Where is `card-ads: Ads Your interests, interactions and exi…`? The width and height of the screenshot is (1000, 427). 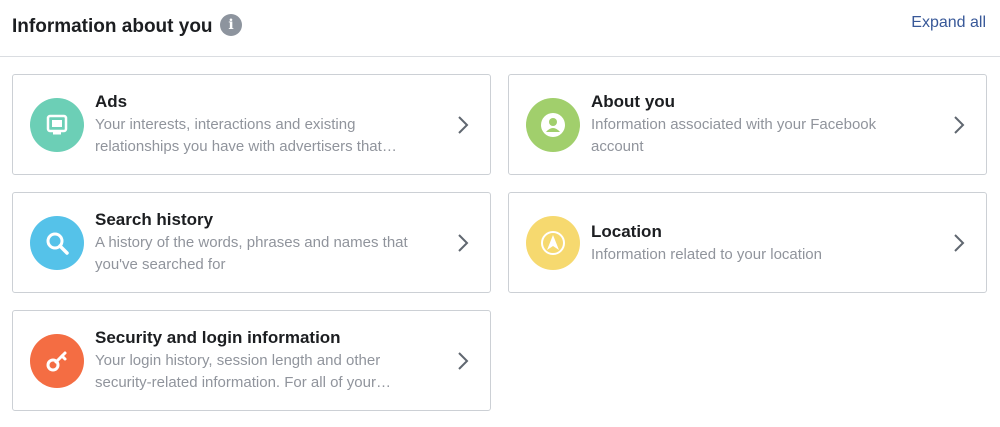 card-ads: Ads Your interests, interactions and exi… is located at coordinates (251, 124).